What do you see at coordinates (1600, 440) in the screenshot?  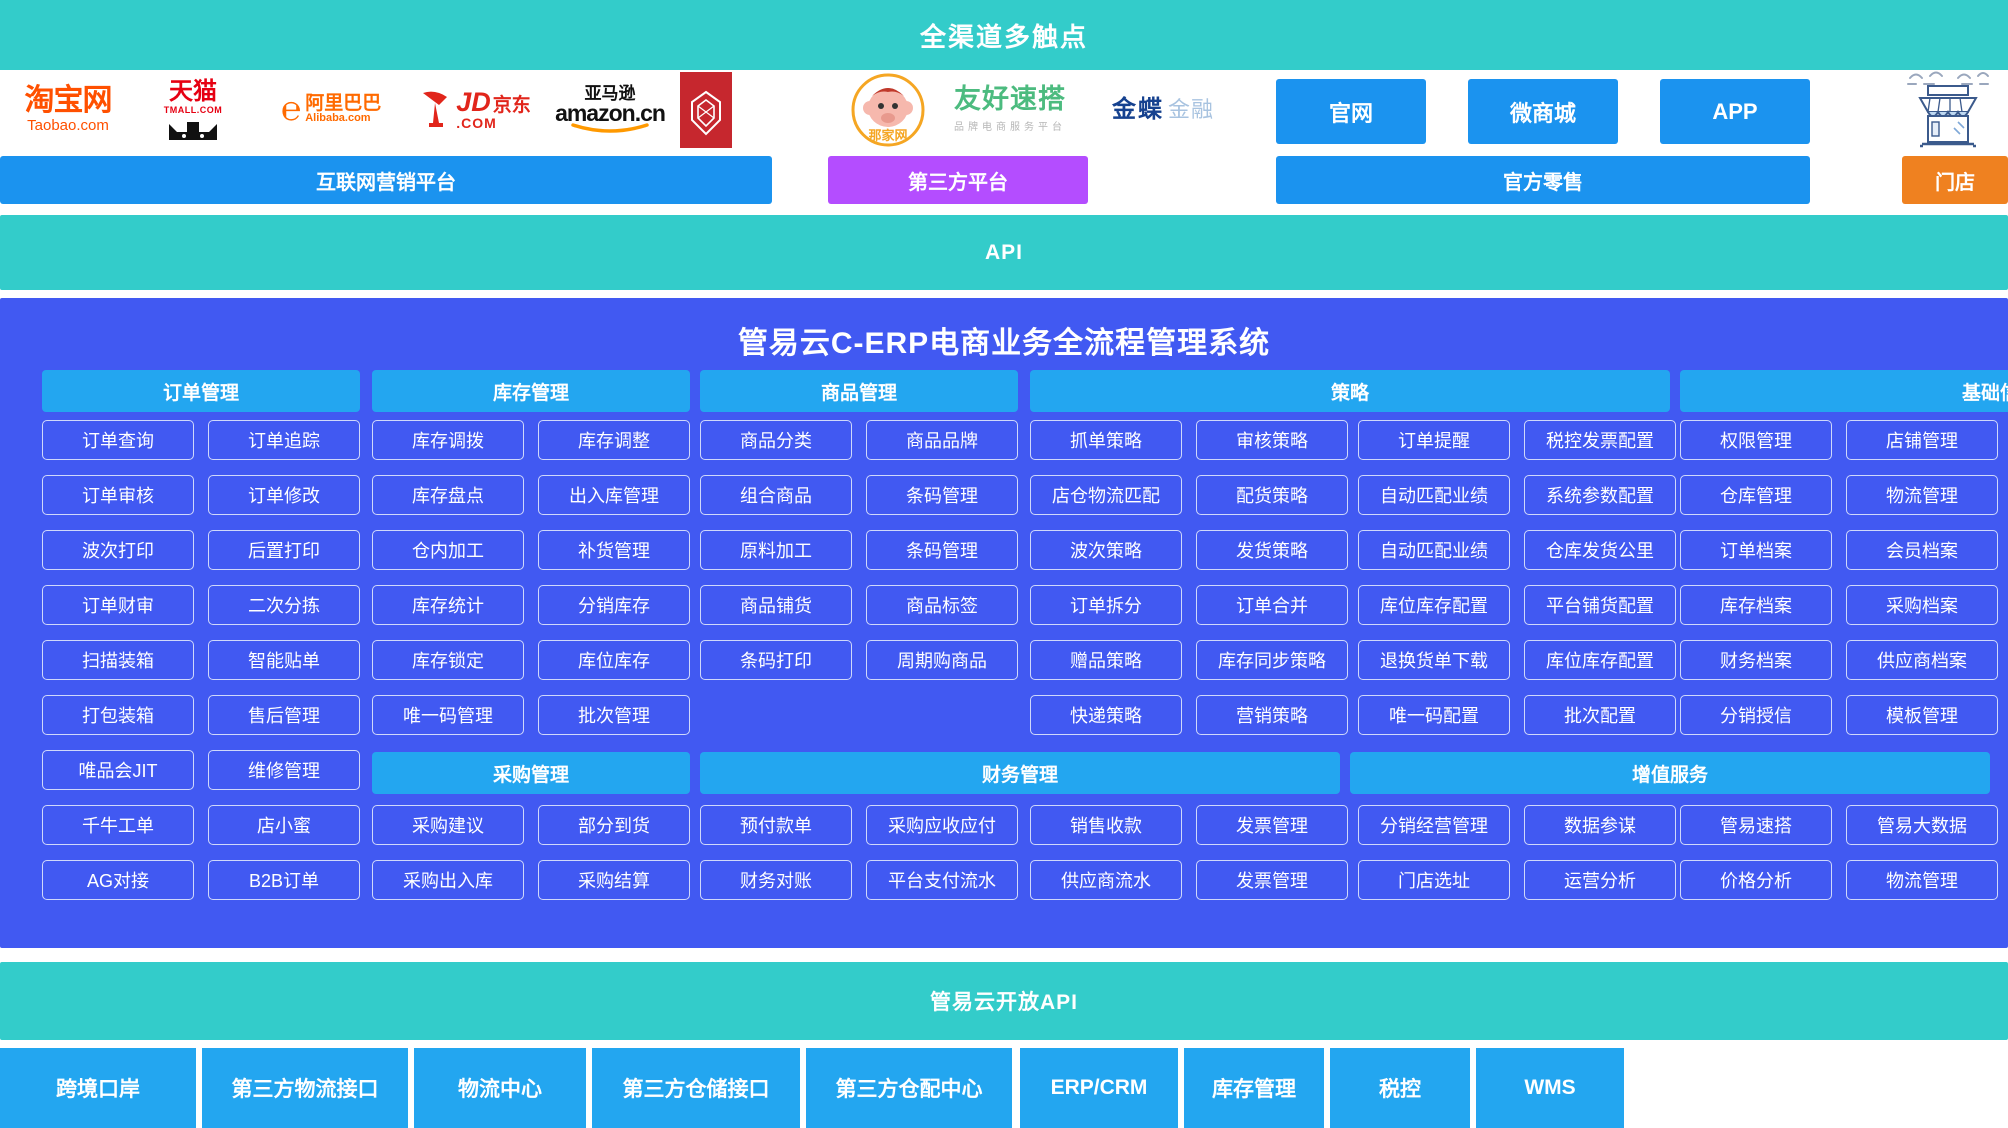 I see `module-cell: 税控发票配置` at bounding box center [1600, 440].